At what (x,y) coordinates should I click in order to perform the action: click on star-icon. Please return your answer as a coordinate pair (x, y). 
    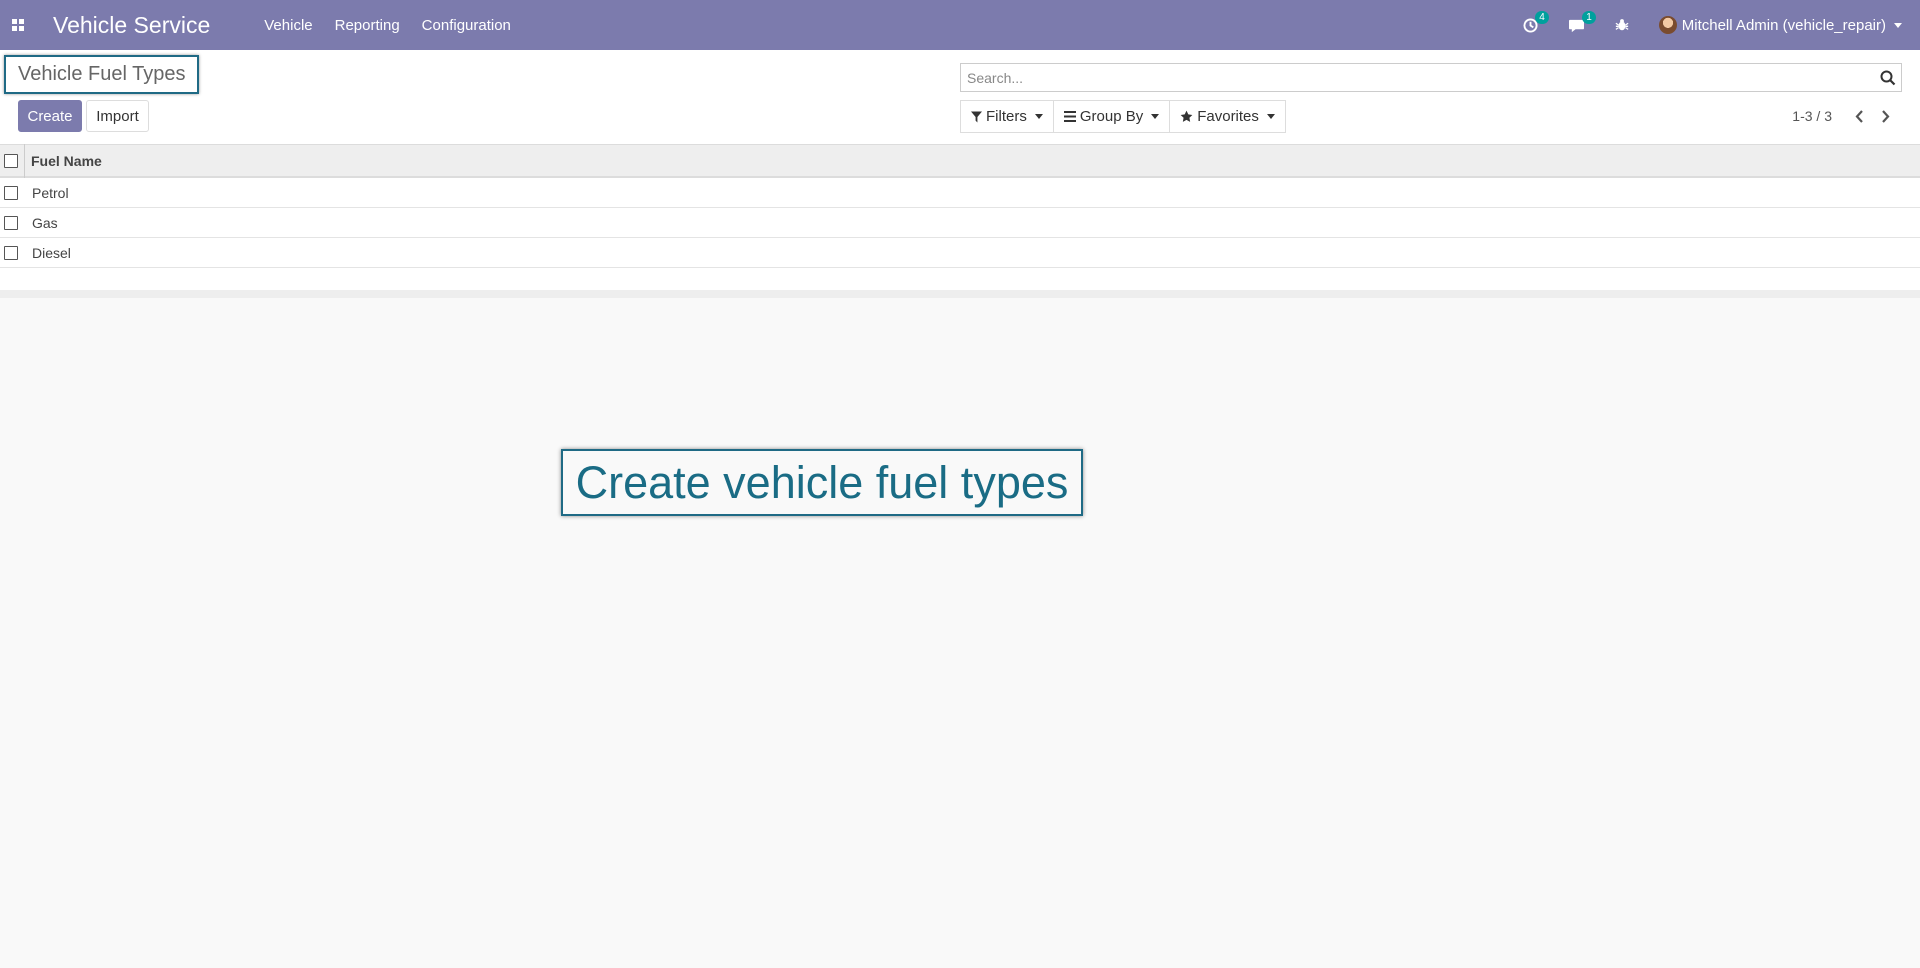
    Looking at the image, I should click on (1186, 116).